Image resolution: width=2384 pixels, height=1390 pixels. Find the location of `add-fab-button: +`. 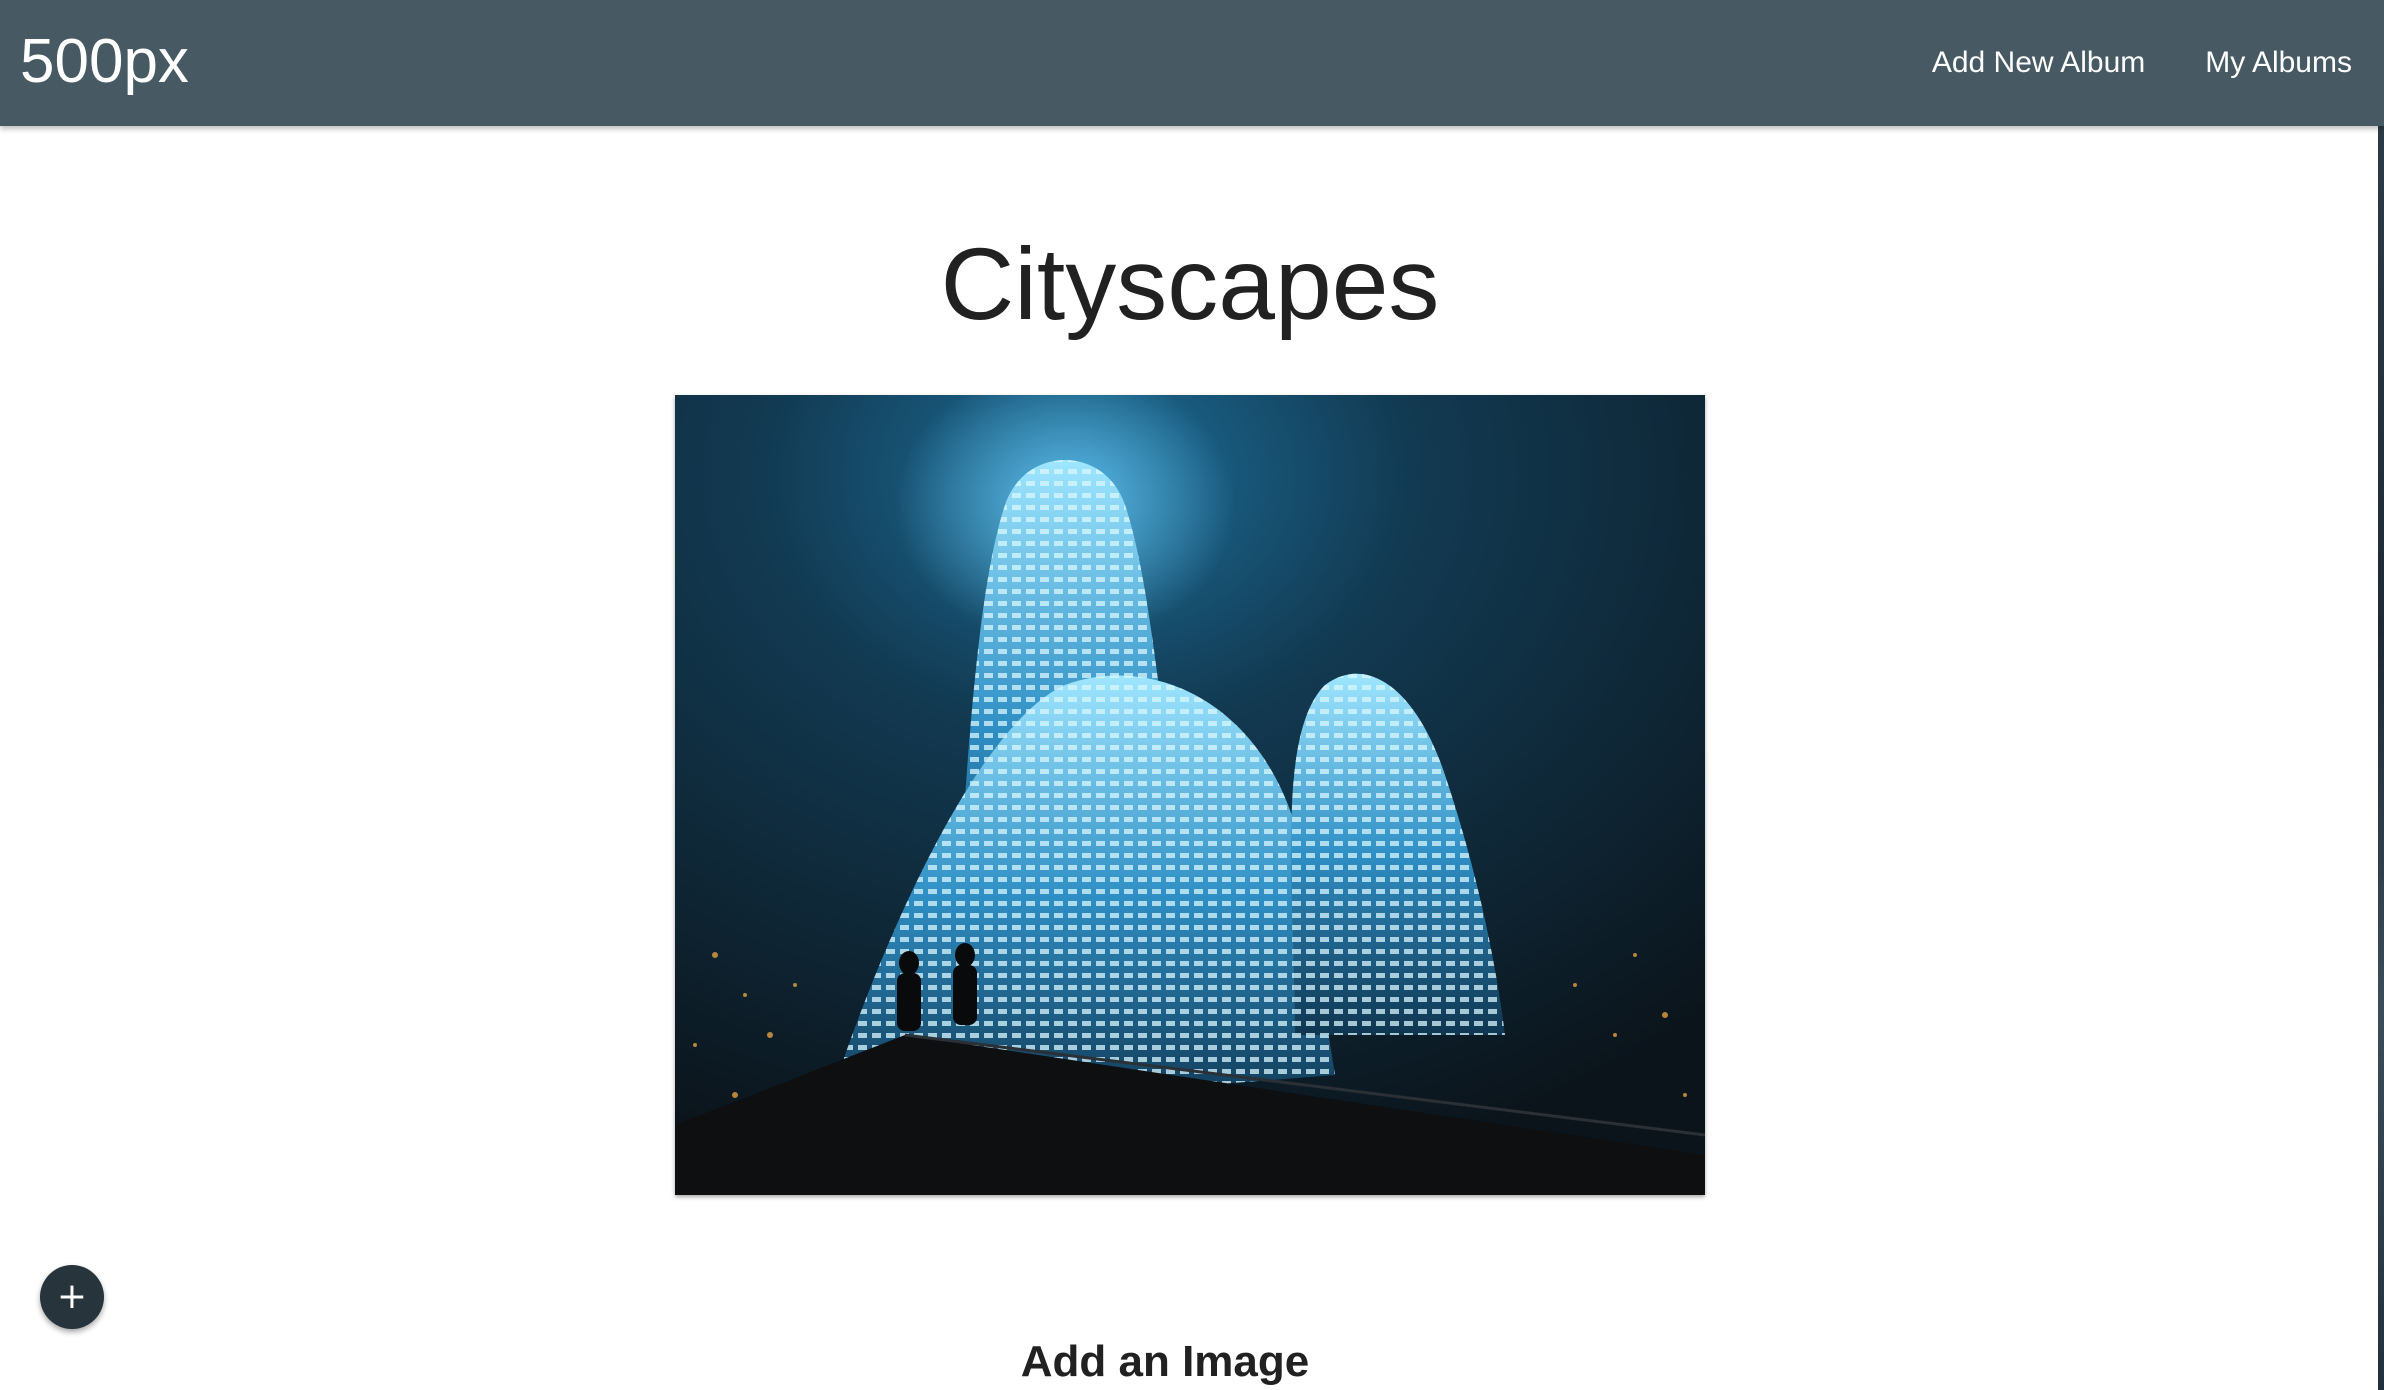

add-fab-button: + is located at coordinates (72, 1297).